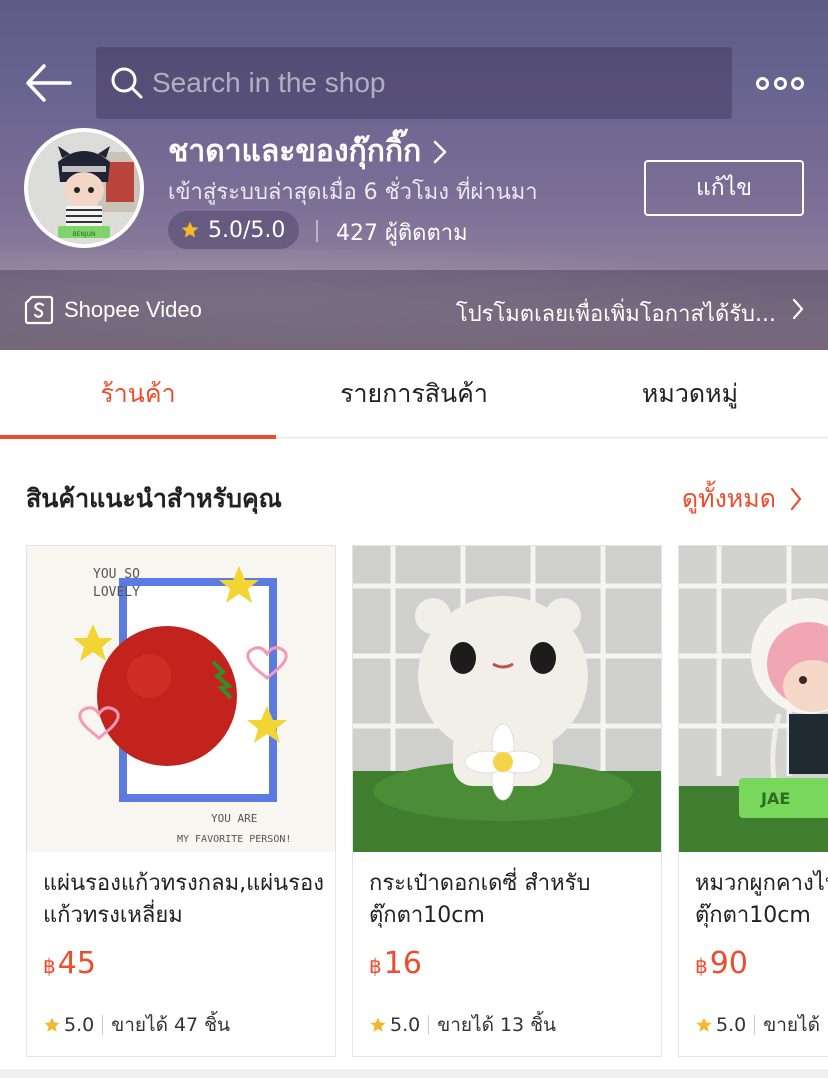 The height and width of the screenshot is (1078, 828). Describe the element at coordinates (183, 899) in the screenshot. I see `product-name: แผ่นรองแก้วทรงกลม,แผ่นรองแก้วทรงเหลี่ยม` at that location.